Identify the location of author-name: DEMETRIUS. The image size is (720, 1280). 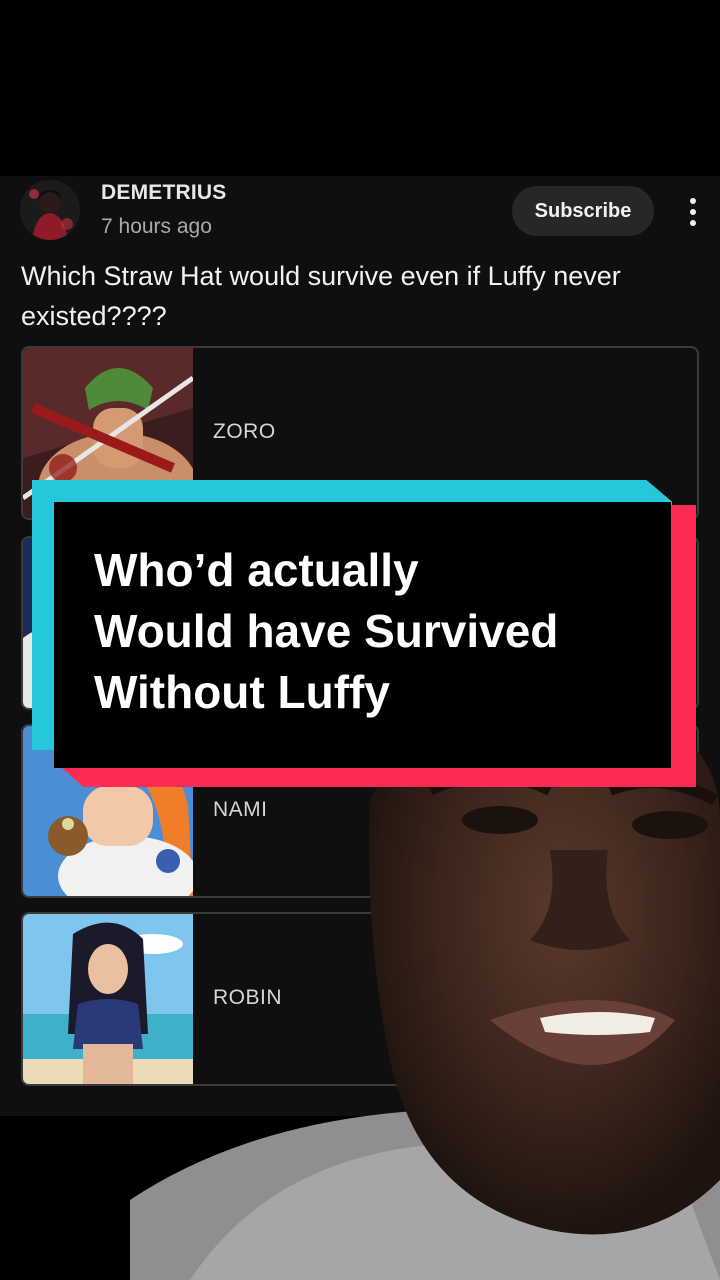
(163, 193).